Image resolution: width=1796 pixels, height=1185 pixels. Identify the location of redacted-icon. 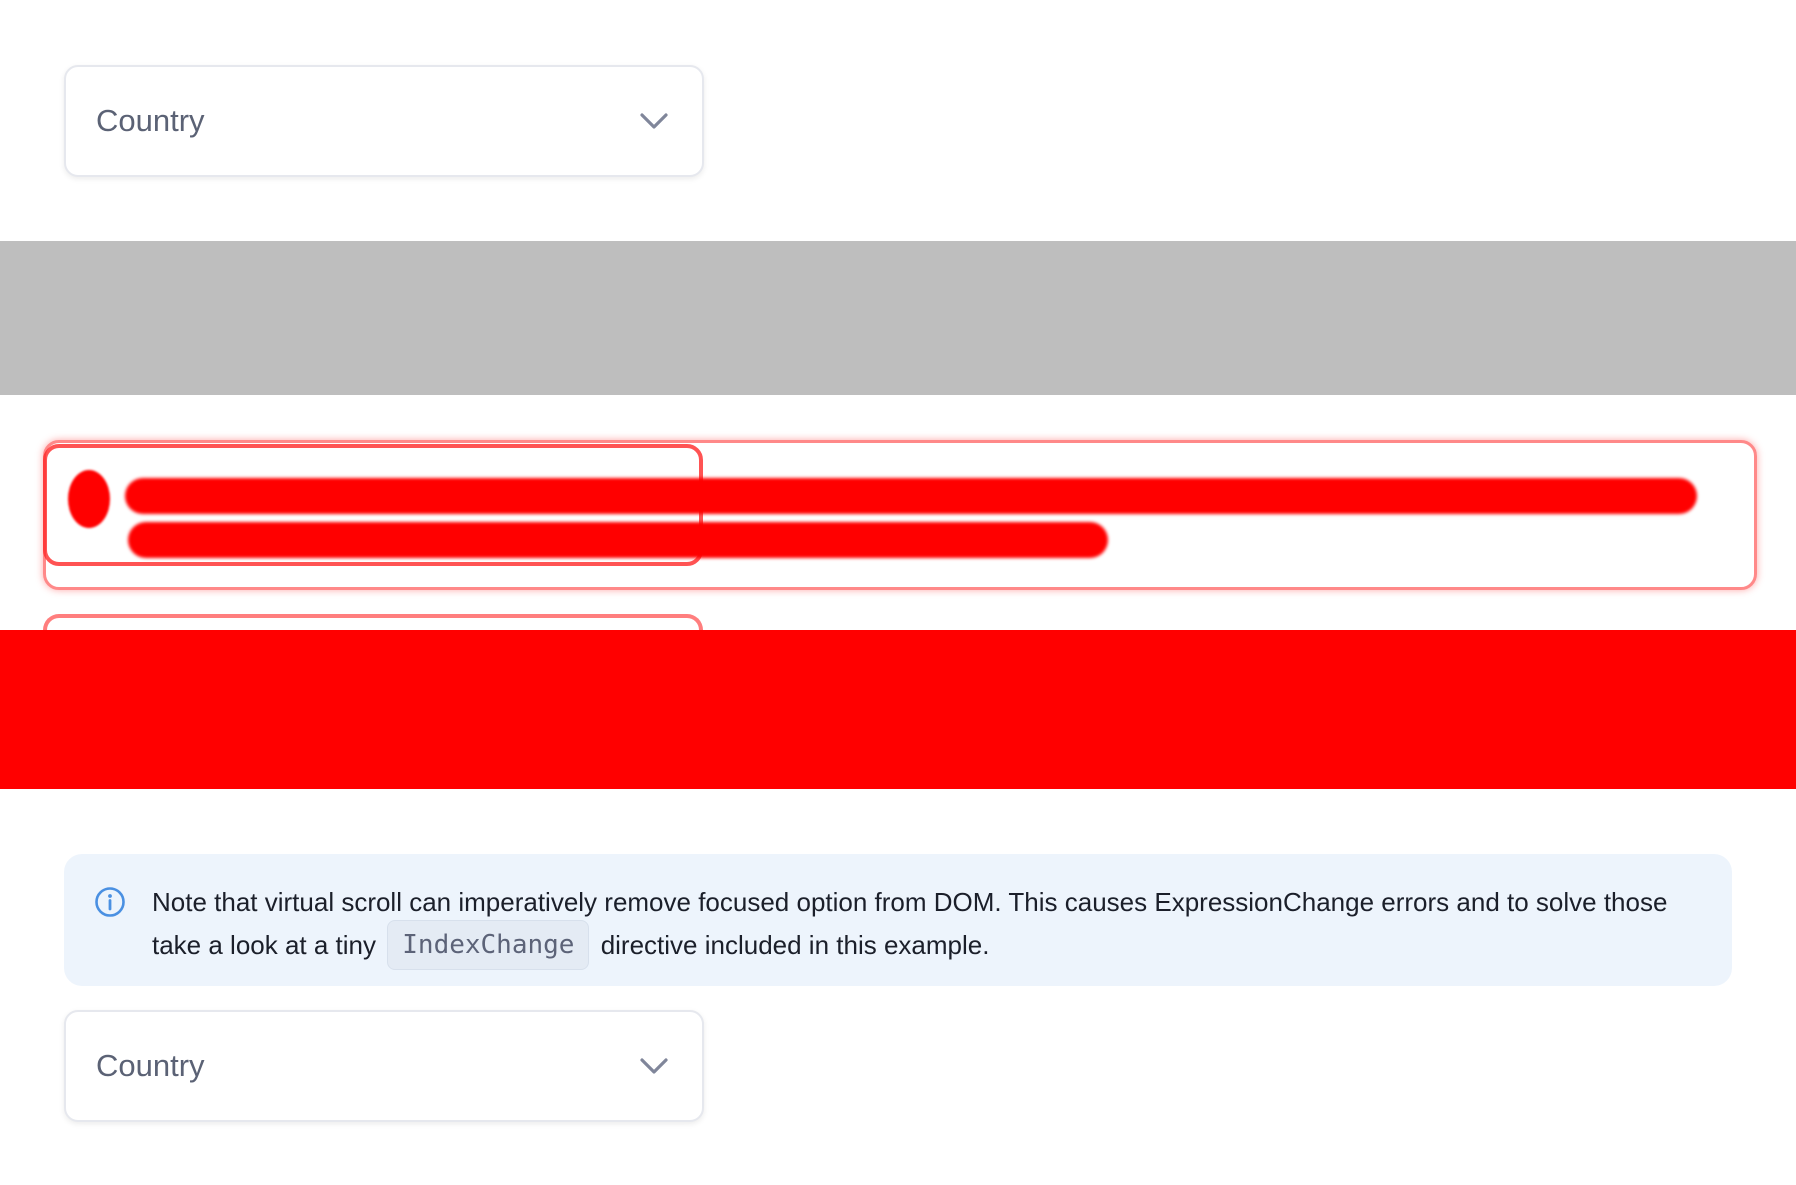
(89, 499).